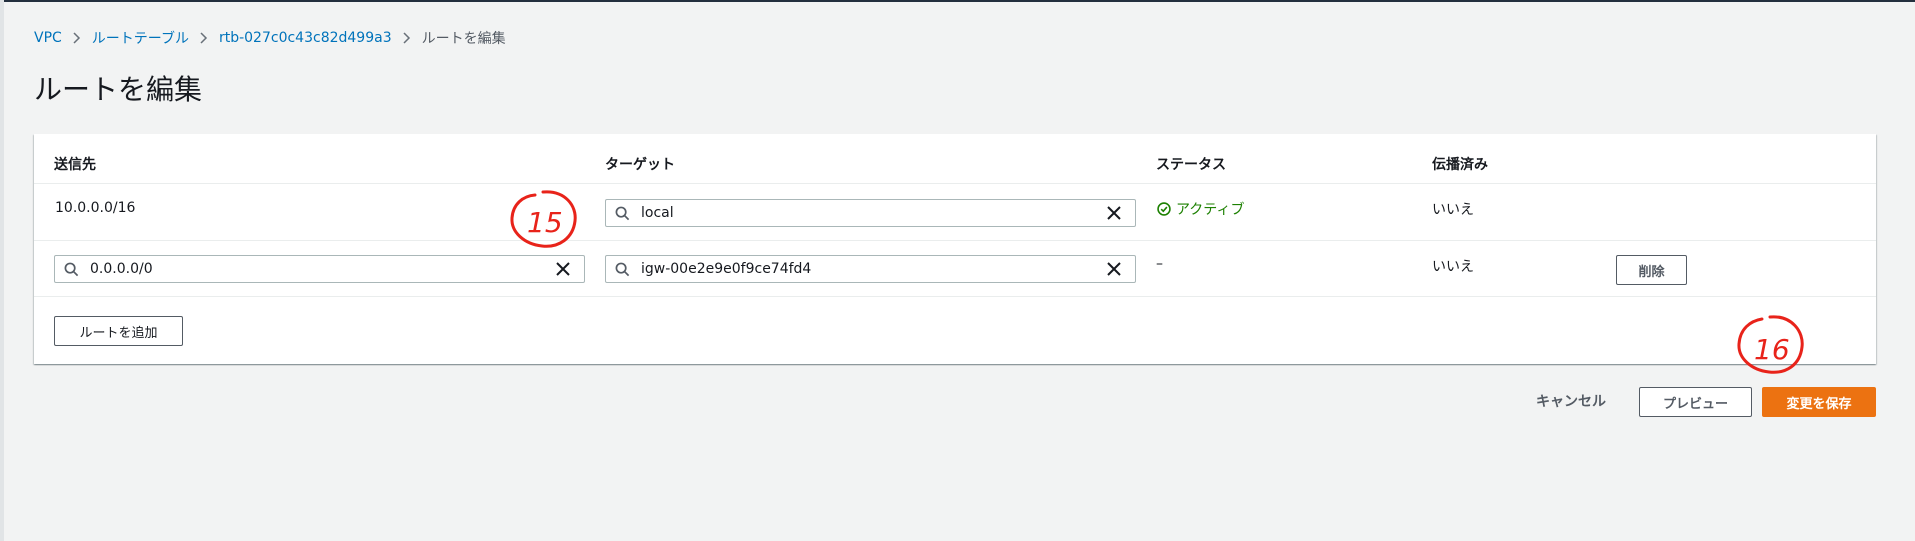 This screenshot has height=541, width=1915. I want to click on annotation-16: 16, so click(1770, 344).